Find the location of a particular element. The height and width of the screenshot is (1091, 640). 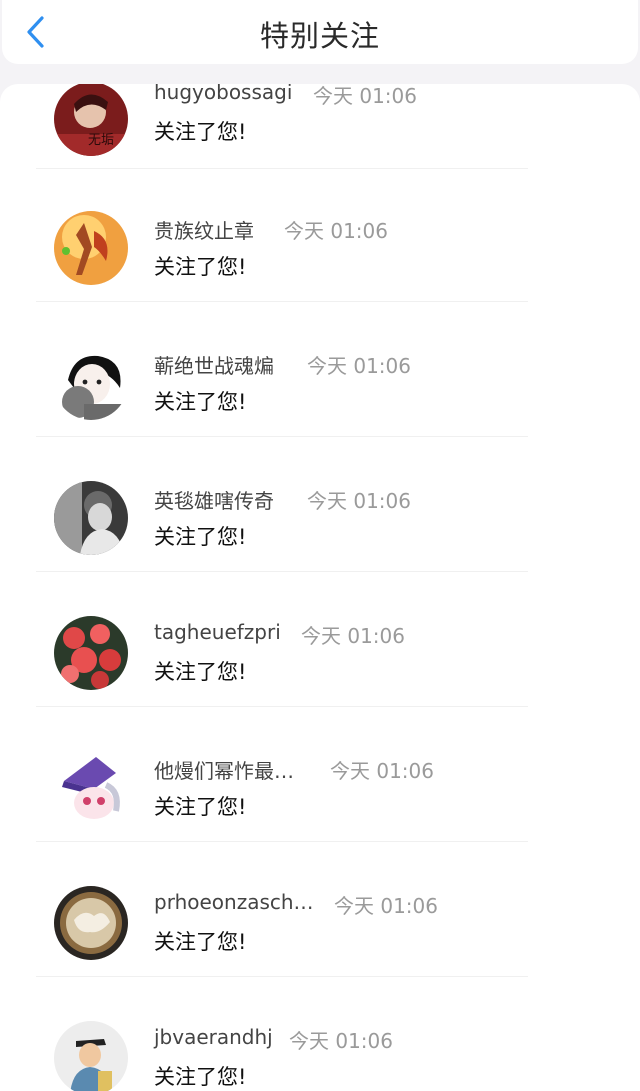

user-name: 蕲绝世战魂煸 is located at coordinates (214, 364).